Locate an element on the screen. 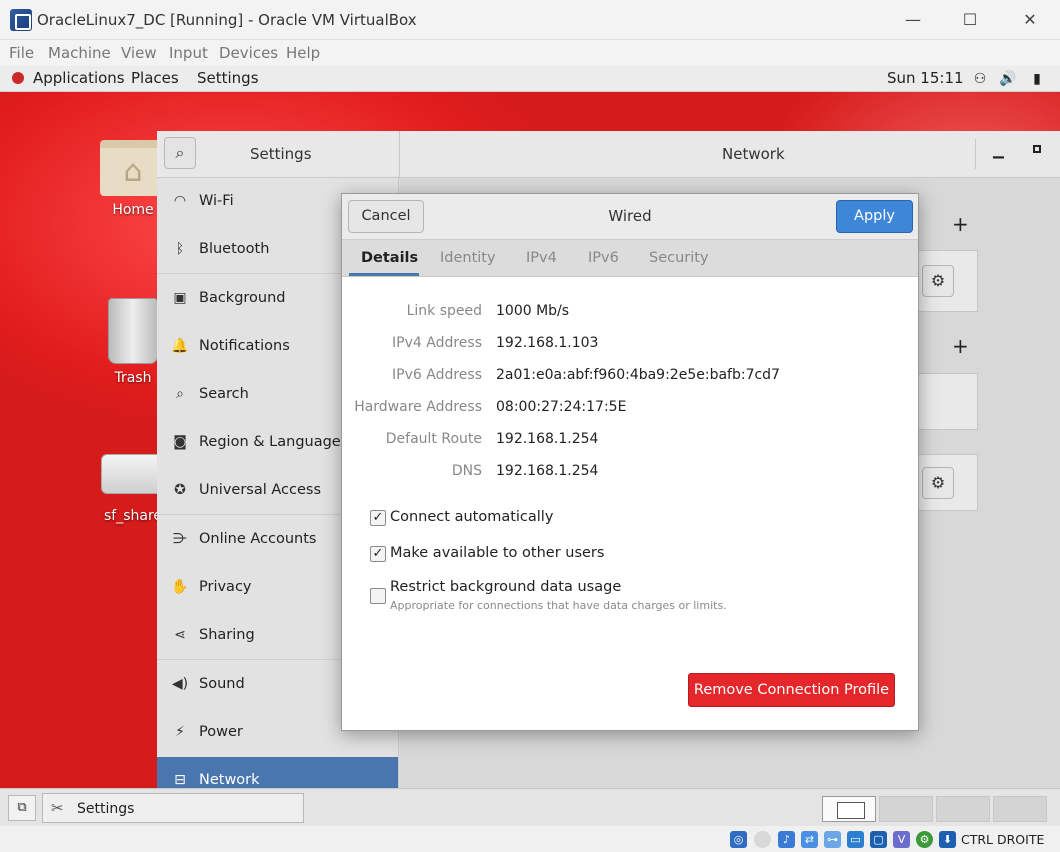 The height and width of the screenshot is (852, 1060). wifi-icon: ◠ is located at coordinates (180, 201).